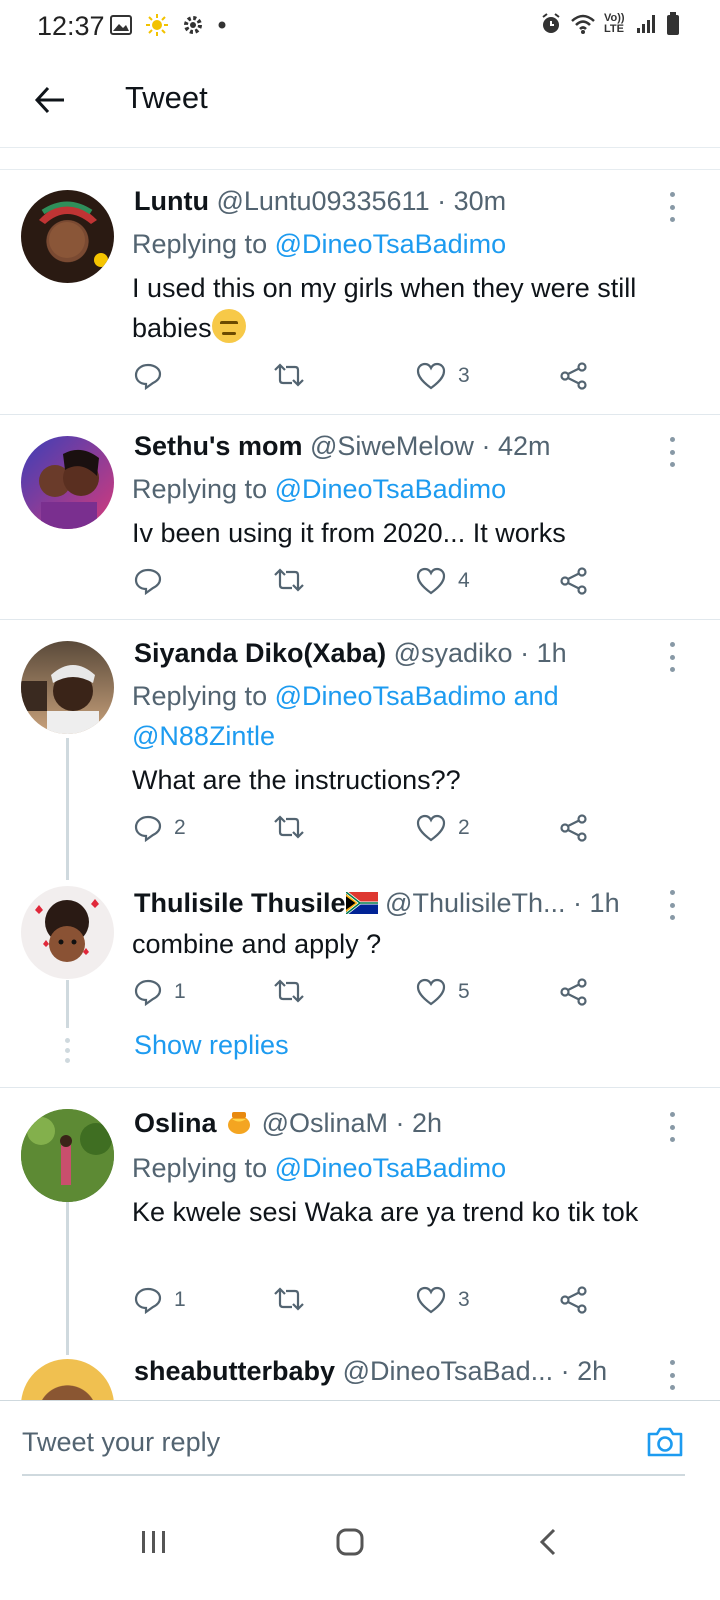 The width and height of the screenshot is (720, 1600). I want to click on like-count: 5, so click(464, 991).